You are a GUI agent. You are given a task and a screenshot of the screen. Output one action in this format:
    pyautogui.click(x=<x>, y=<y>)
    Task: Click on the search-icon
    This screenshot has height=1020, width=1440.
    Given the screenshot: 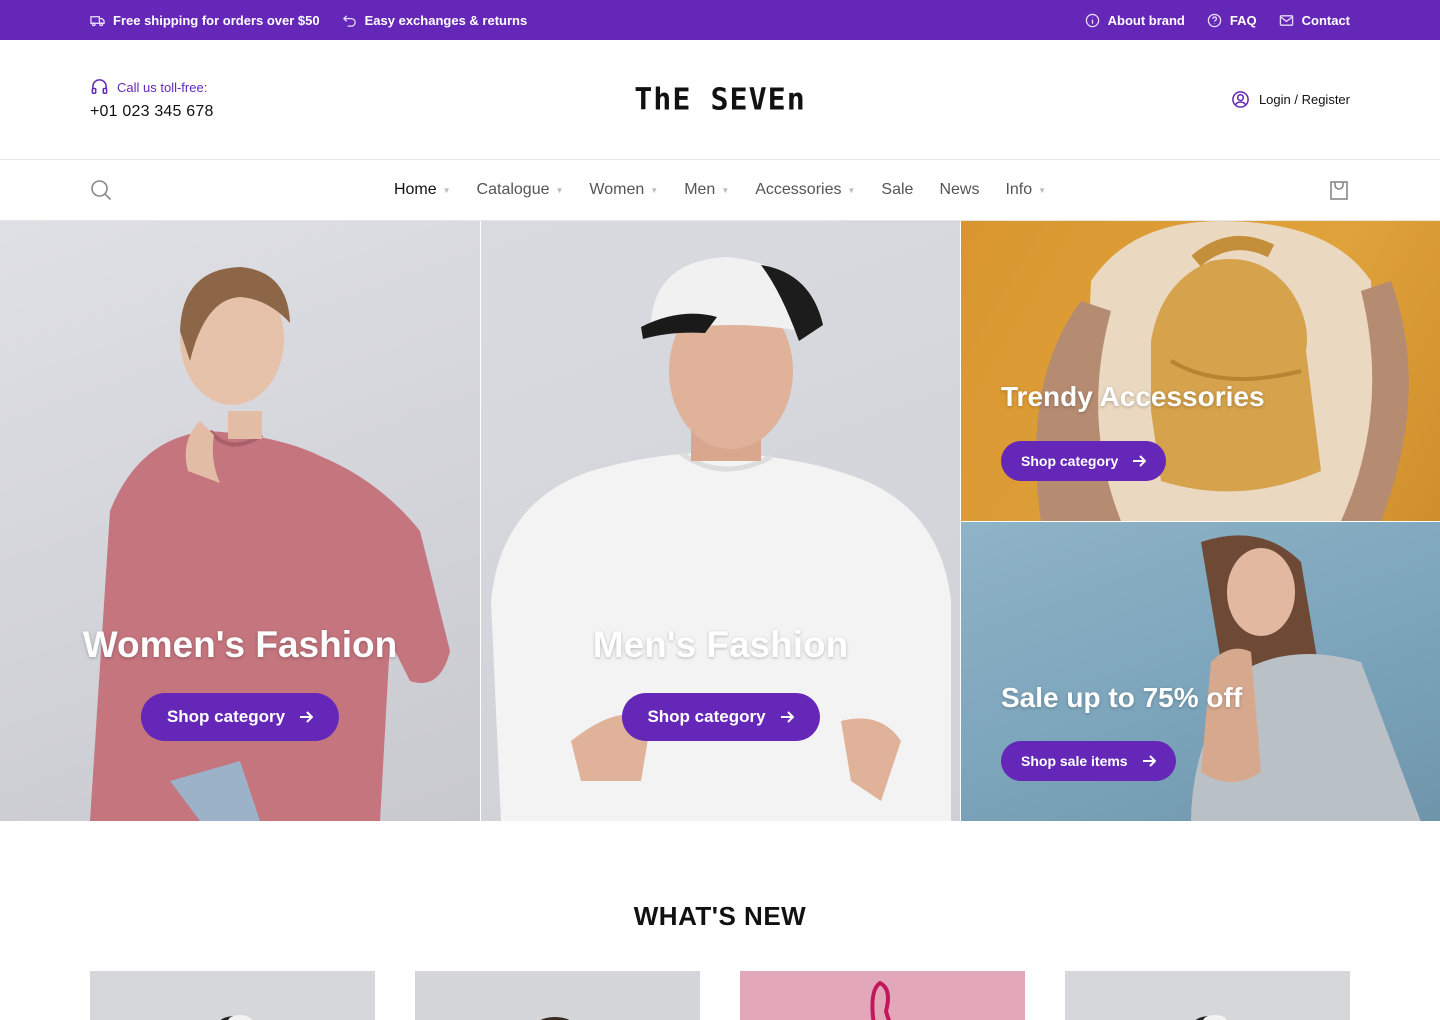 What is the action you would take?
    pyautogui.click(x=101, y=190)
    